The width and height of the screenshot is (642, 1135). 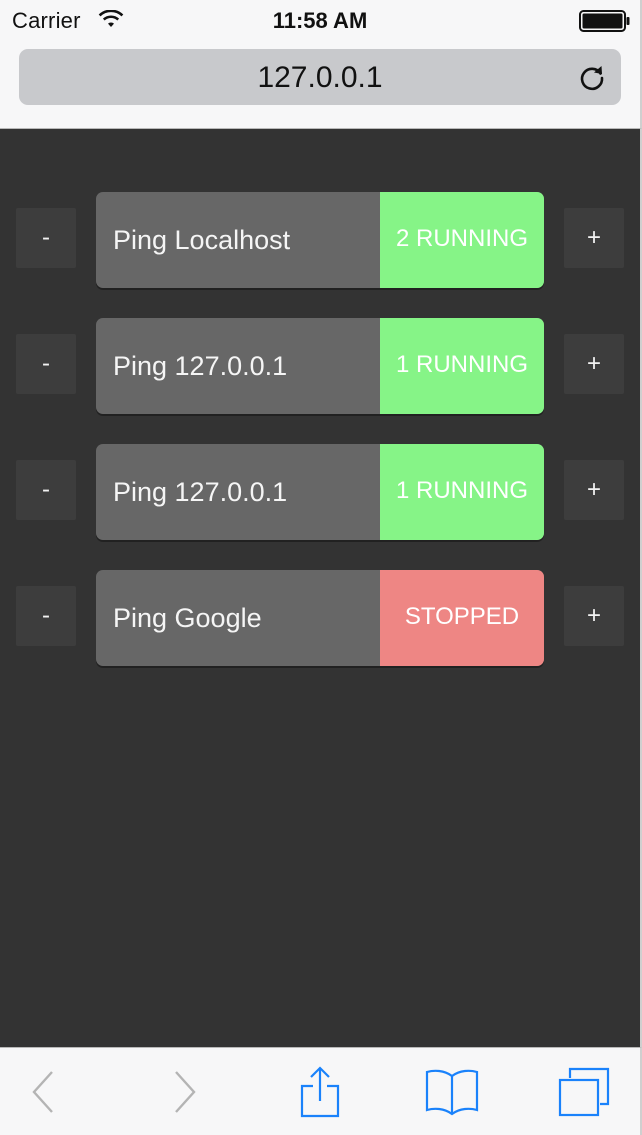 I want to click on status-bar: Carrier 11:58 AM, so click(x=320, y=20).